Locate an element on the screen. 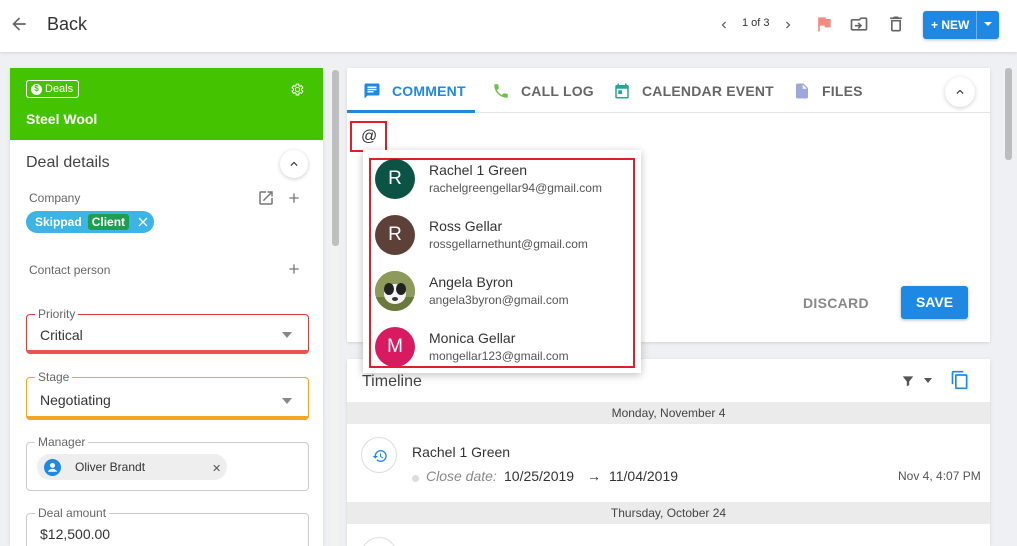 This screenshot has height=546, width=1017. avatar-photo is located at coordinates (395, 291).